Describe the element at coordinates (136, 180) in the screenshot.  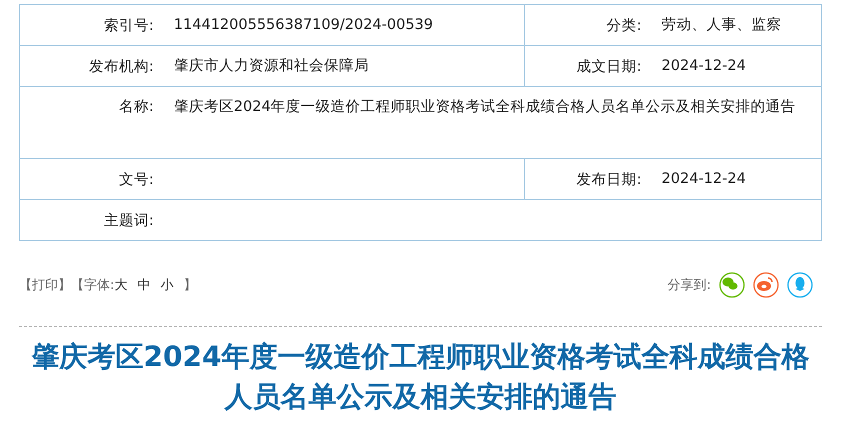
I see `field-label: 文号:` at that location.